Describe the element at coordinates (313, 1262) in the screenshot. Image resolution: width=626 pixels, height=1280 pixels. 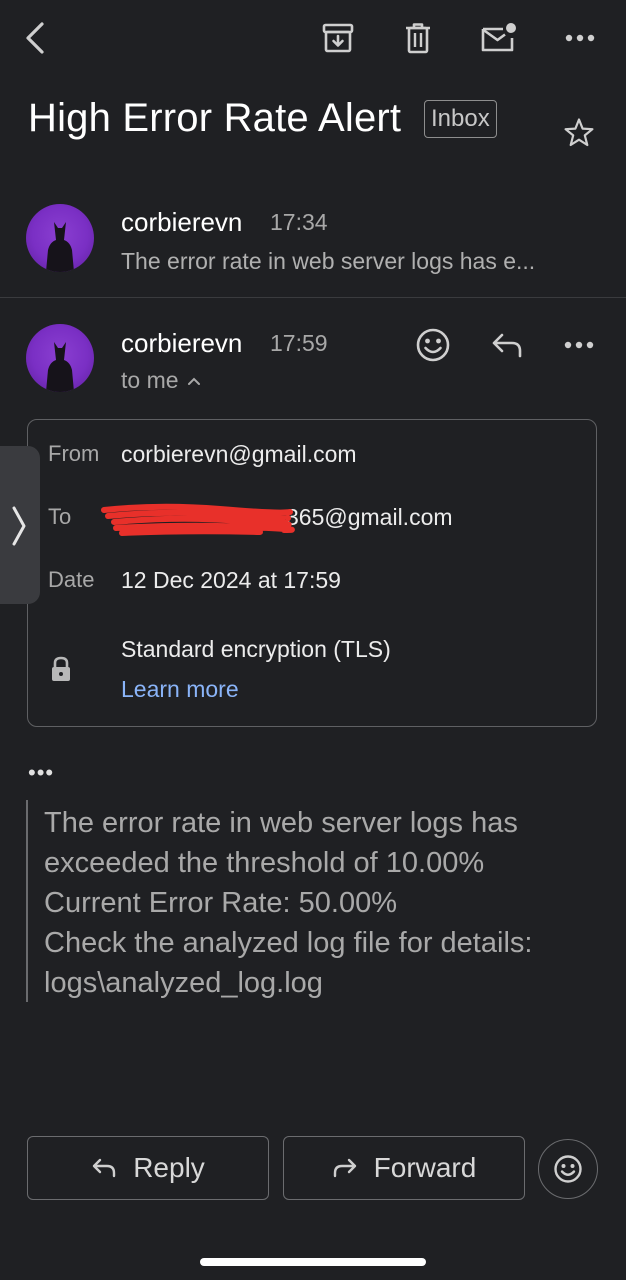
I see `home-indicator` at that location.